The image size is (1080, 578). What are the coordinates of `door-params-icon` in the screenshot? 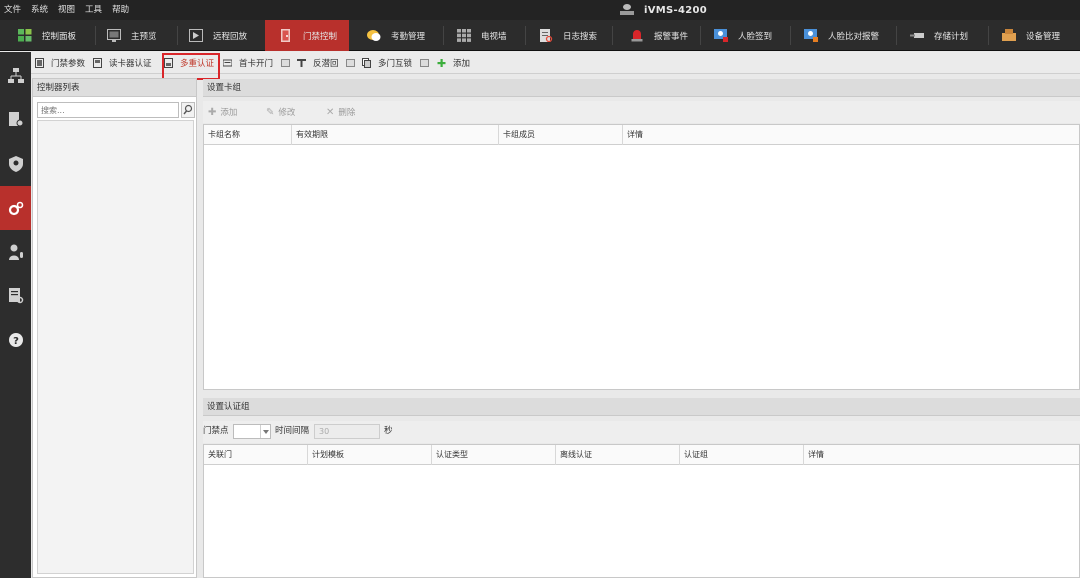 It's located at (39, 63).